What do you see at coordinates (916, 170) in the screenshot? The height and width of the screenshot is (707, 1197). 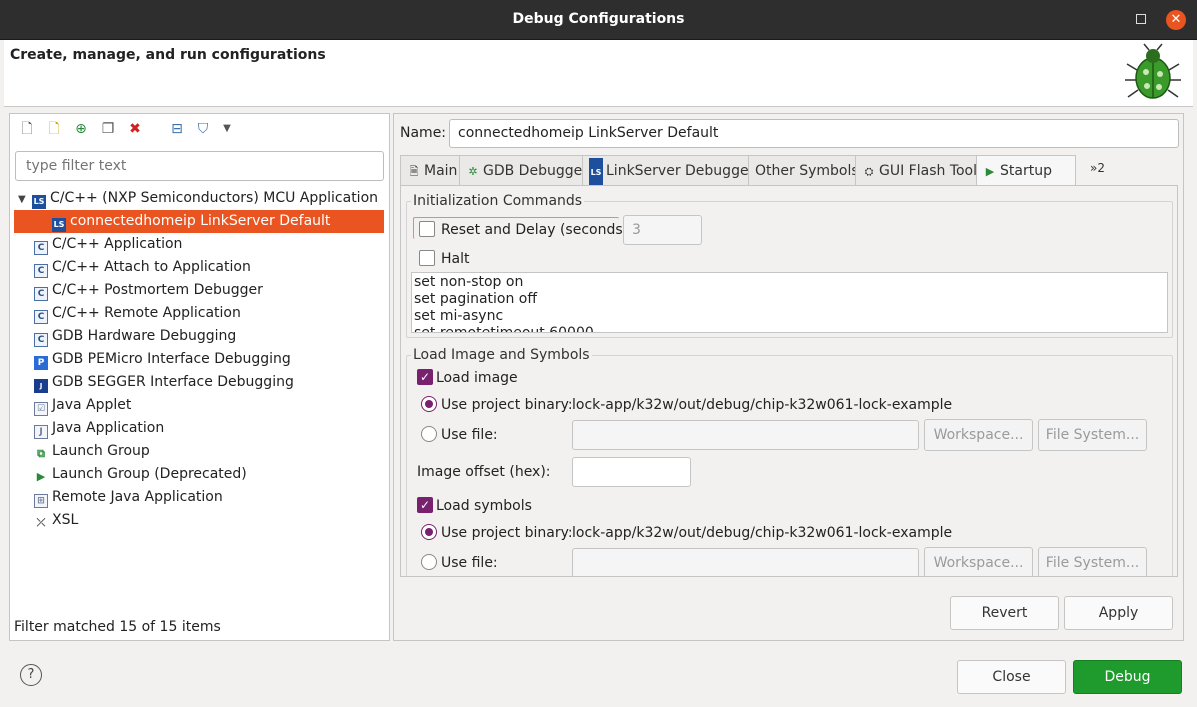 I see `tab-gui-flash-tool: ⛭ GUI Flash Tool` at bounding box center [916, 170].